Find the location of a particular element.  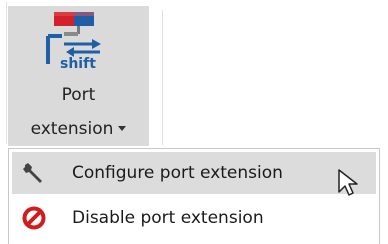

port-extension-label-text: extension is located at coordinates (72, 129).